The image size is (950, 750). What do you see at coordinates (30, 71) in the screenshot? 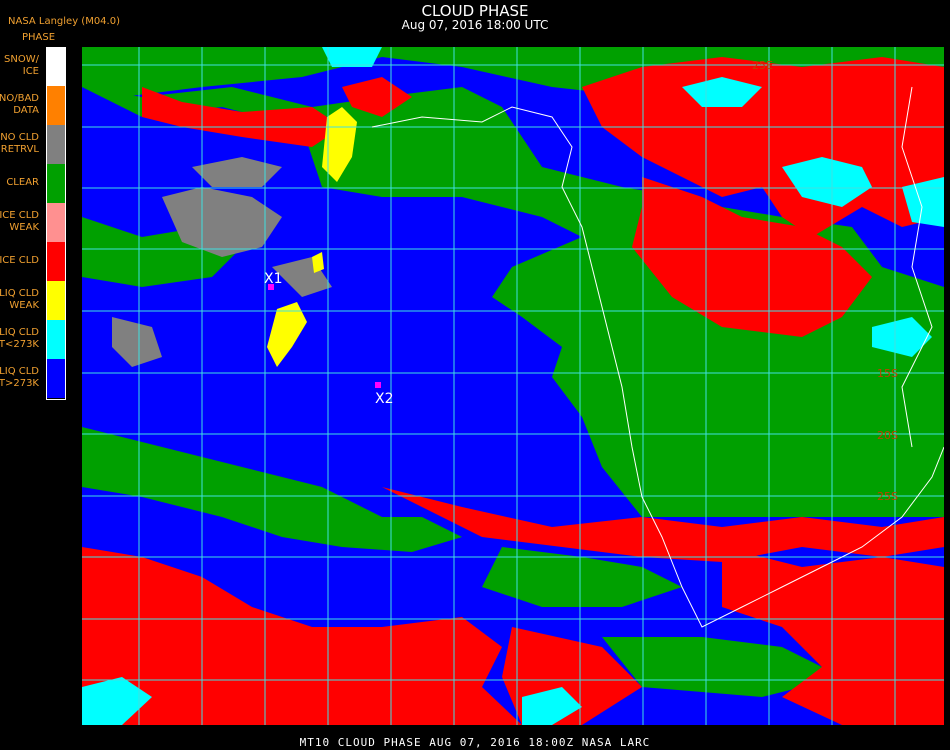
I see `legend-label-line2: ICE` at bounding box center [30, 71].